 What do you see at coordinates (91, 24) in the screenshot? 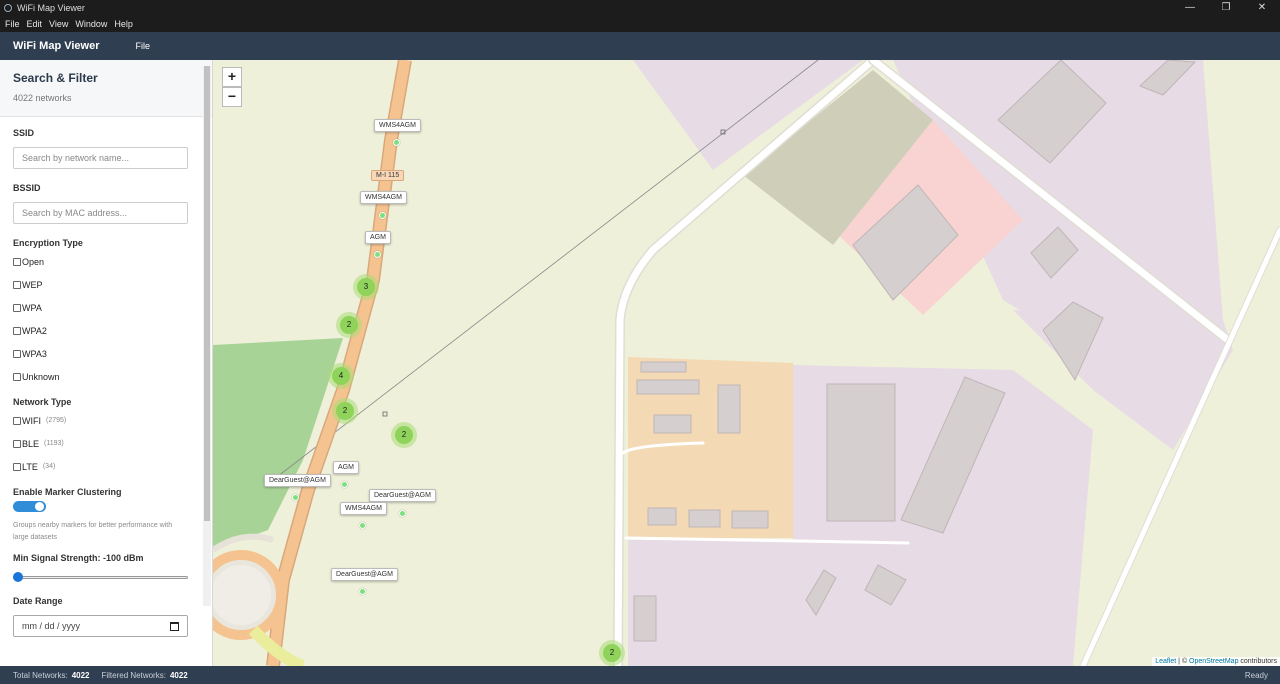
I see `menu-window: Window` at bounding box center [91, 24].